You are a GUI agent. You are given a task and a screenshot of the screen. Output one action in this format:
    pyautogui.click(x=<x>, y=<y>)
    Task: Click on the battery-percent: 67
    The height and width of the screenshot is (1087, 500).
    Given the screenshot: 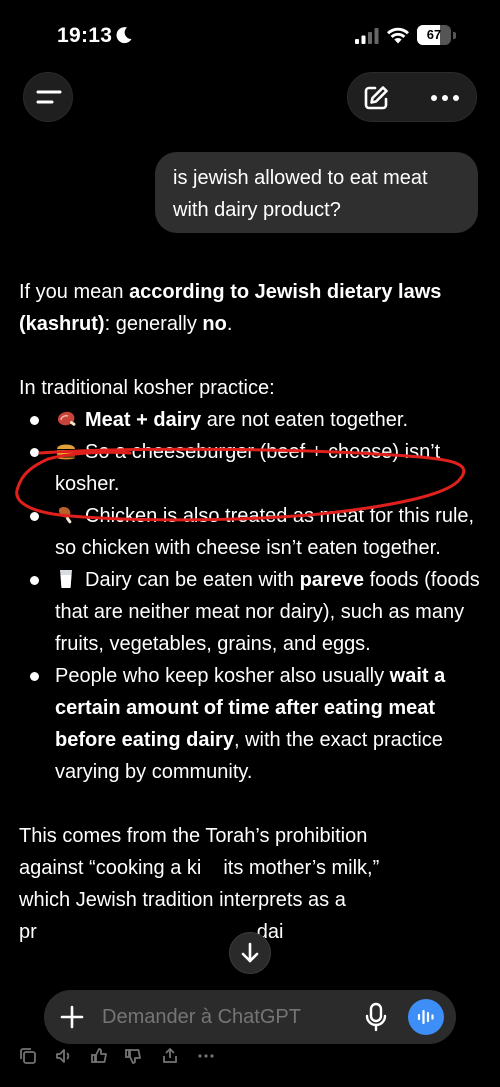 What is the action you would take?
    pyautogui.click(x=434, y=34)
    